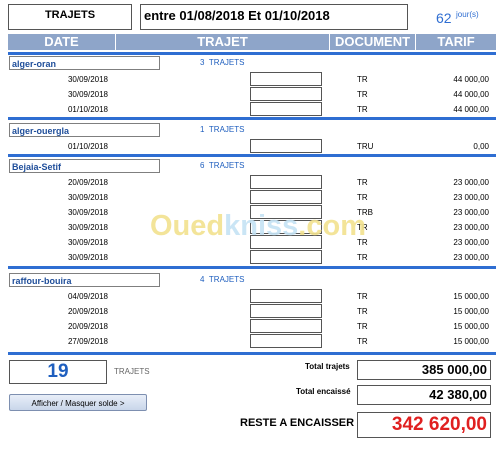 This screenshot has width=500, height=452. I want to click on reste-value: 342 620,00, so click(424, 425).